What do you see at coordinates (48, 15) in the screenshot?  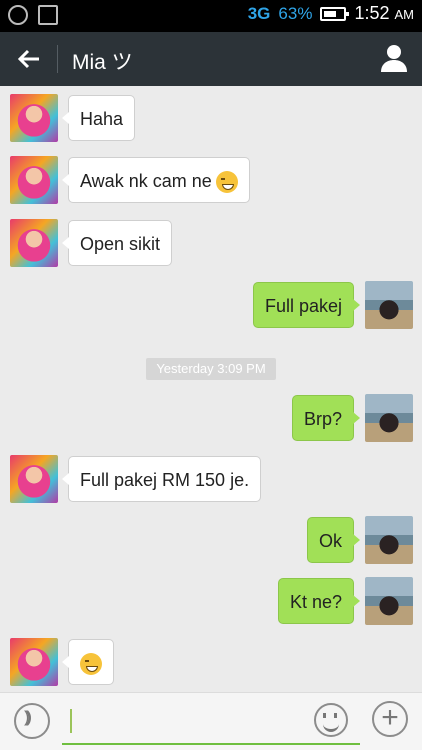 I see `image-notification-icon` at bounding box center [48, 15].